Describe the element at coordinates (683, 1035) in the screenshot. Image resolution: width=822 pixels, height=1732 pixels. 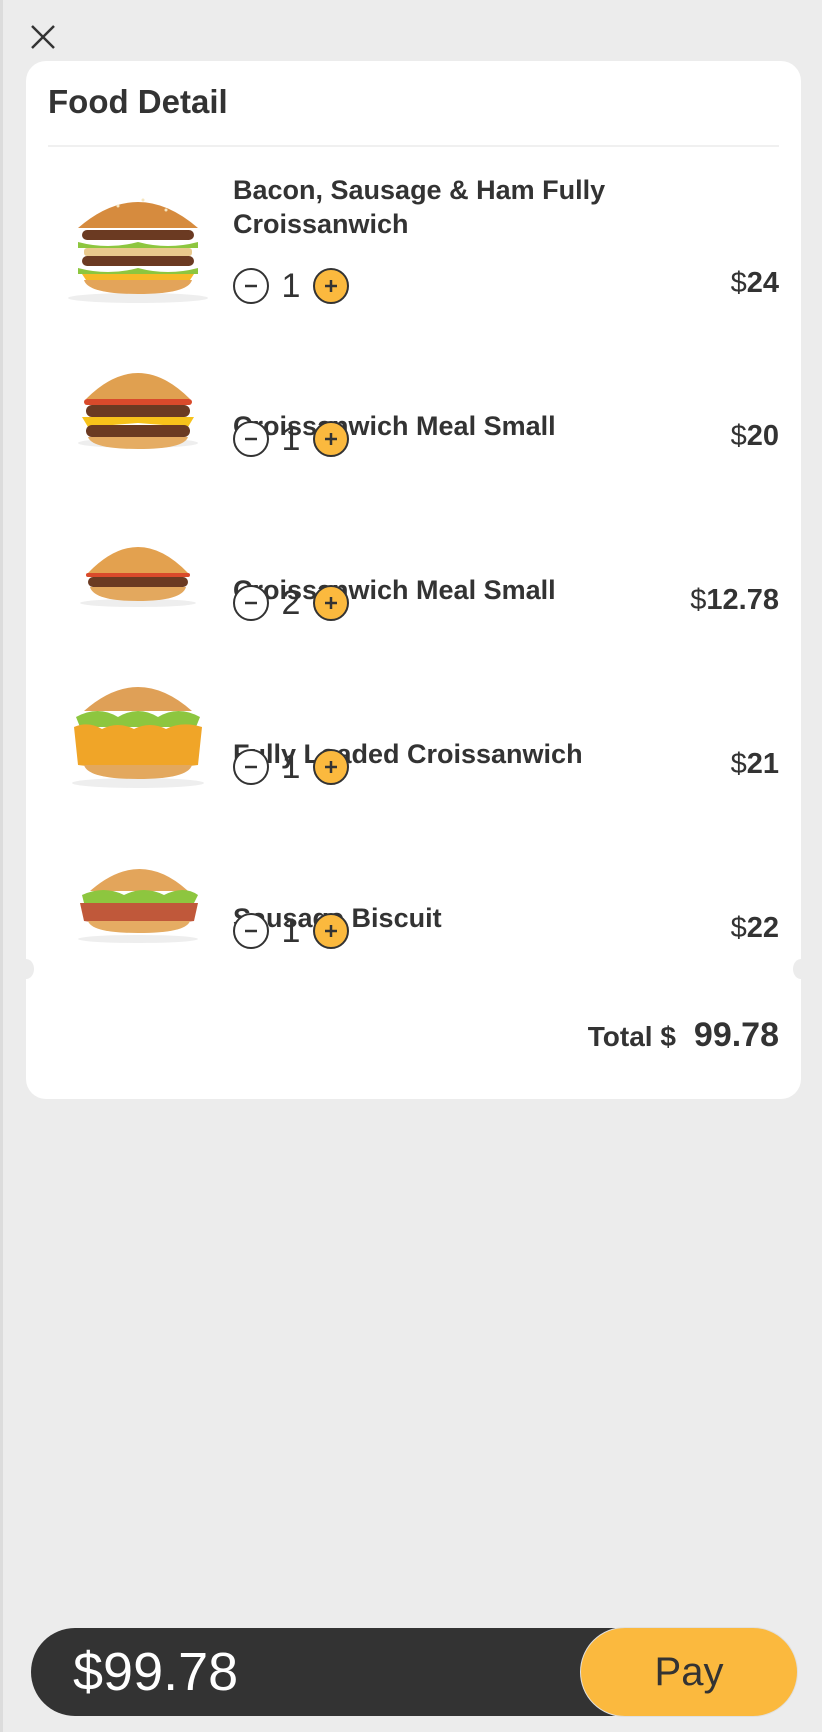
I see `total-row: Total $ 99.78` at that location.